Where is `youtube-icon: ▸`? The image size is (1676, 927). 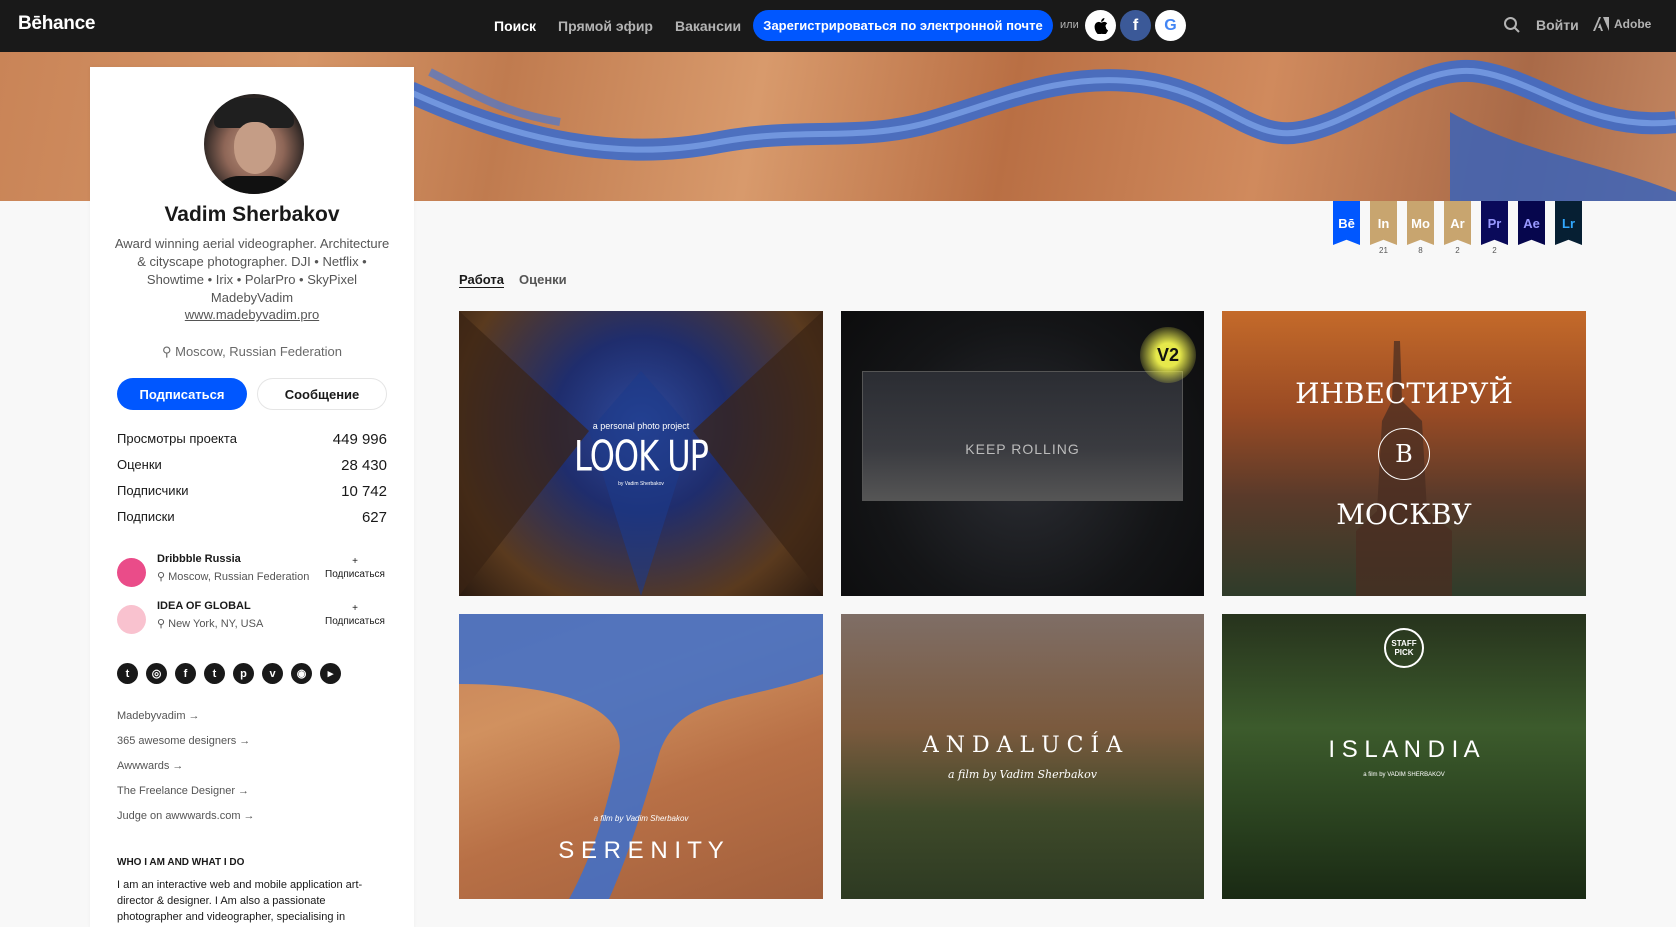
youtube-icon: ▸ is located at coordinates (330, 673).